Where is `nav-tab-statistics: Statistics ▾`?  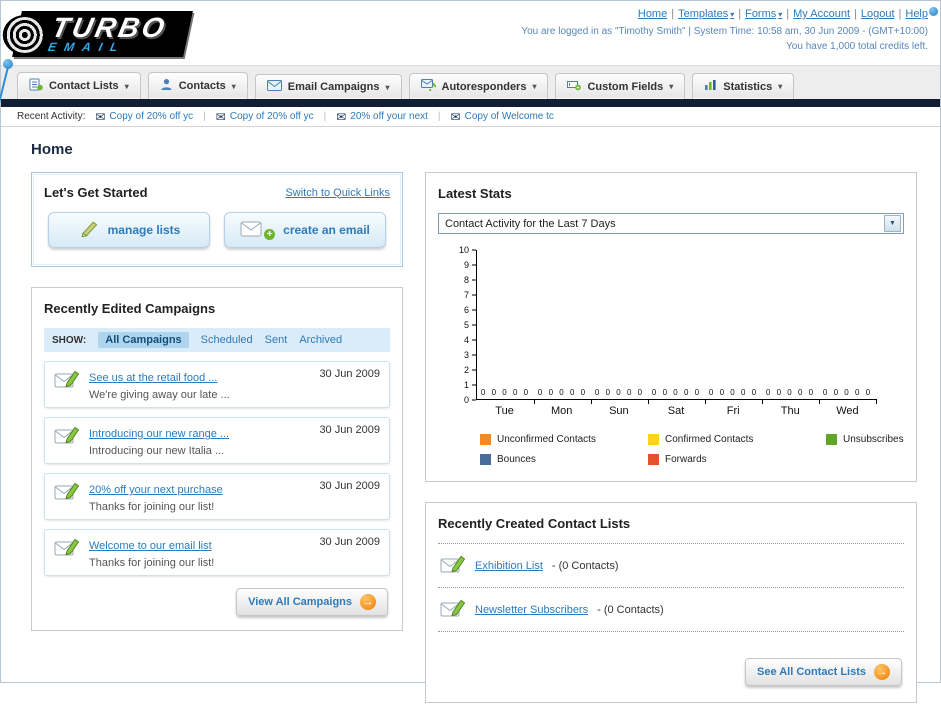
nav-tab-statistics: Statistics ▾ is located at coordinates (743, 86).